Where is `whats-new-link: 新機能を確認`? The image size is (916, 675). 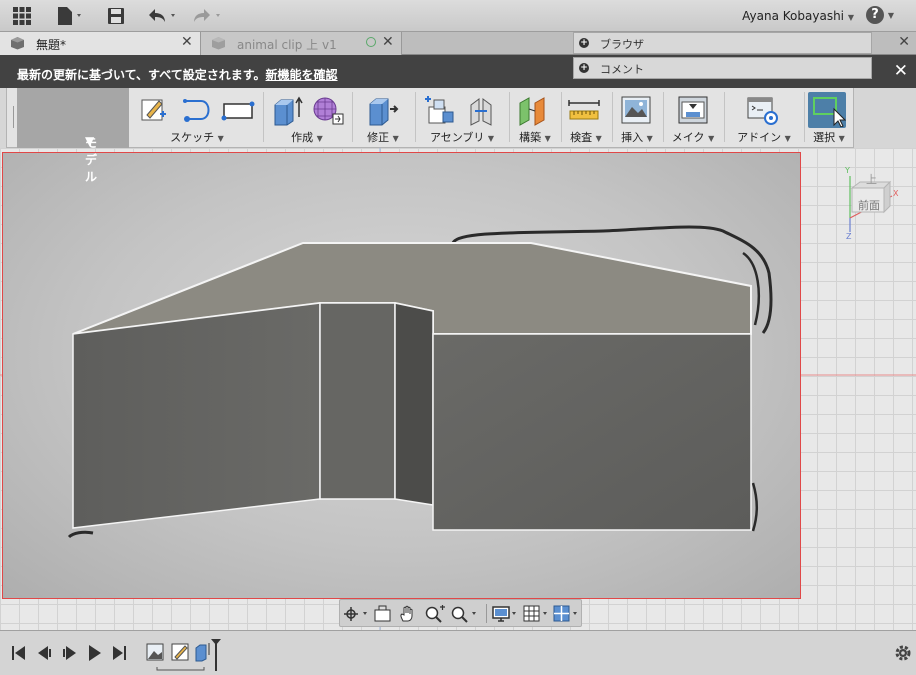
whats-new-link: 新機能を確認 is located at coordinates (302, 75).